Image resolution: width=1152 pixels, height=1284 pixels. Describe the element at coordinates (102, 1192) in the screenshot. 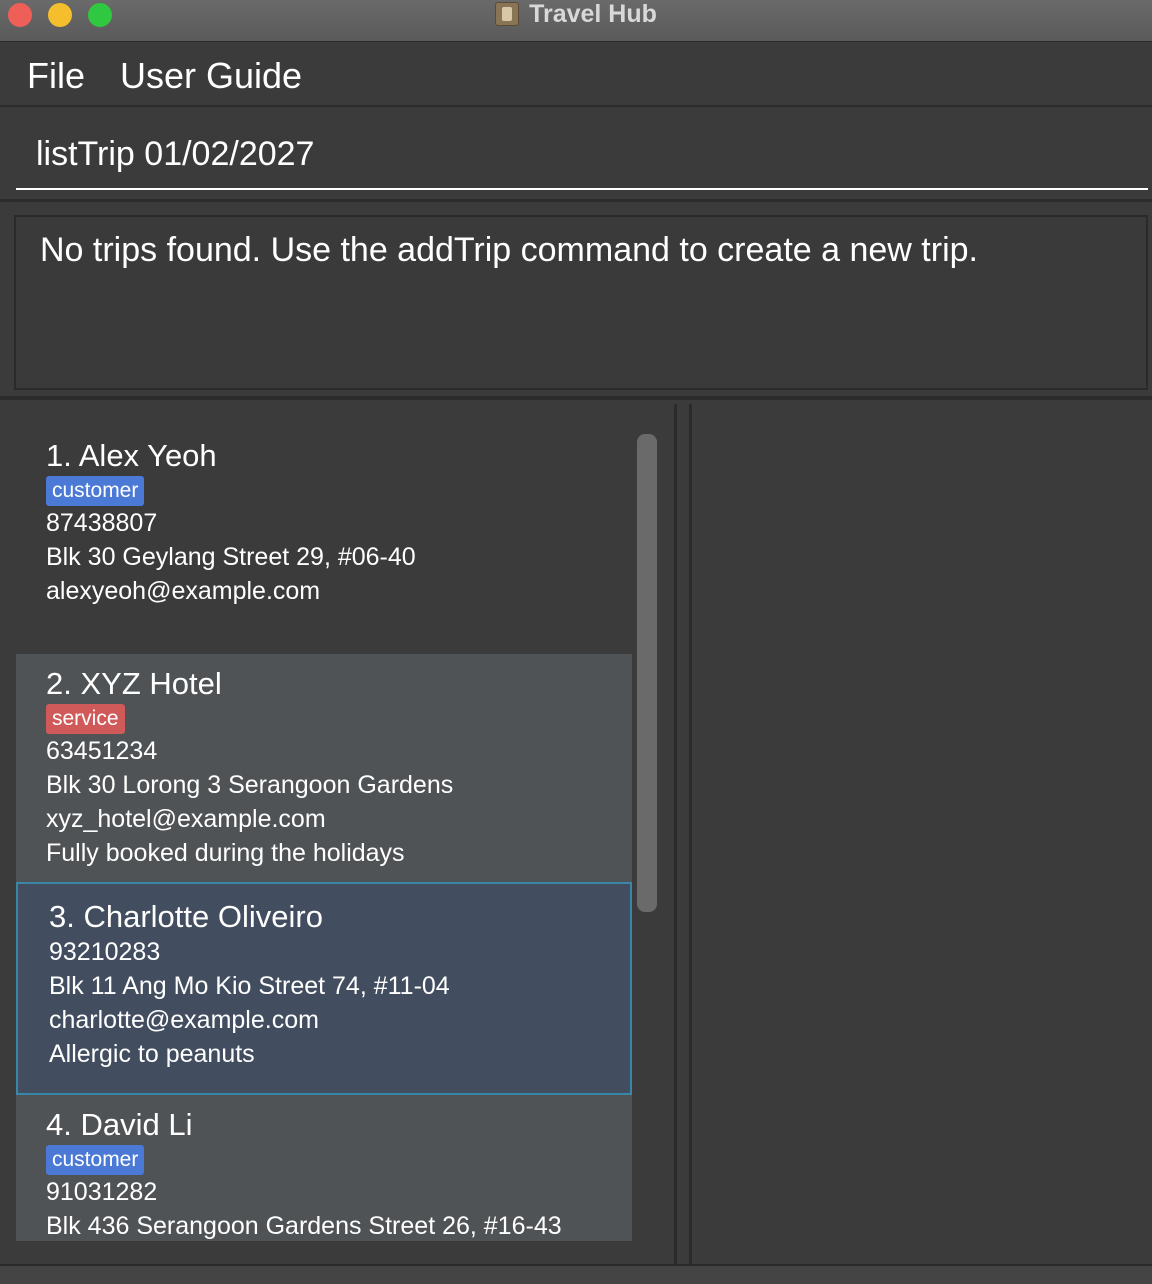

I see `contact-phone: 91031282` at that location.